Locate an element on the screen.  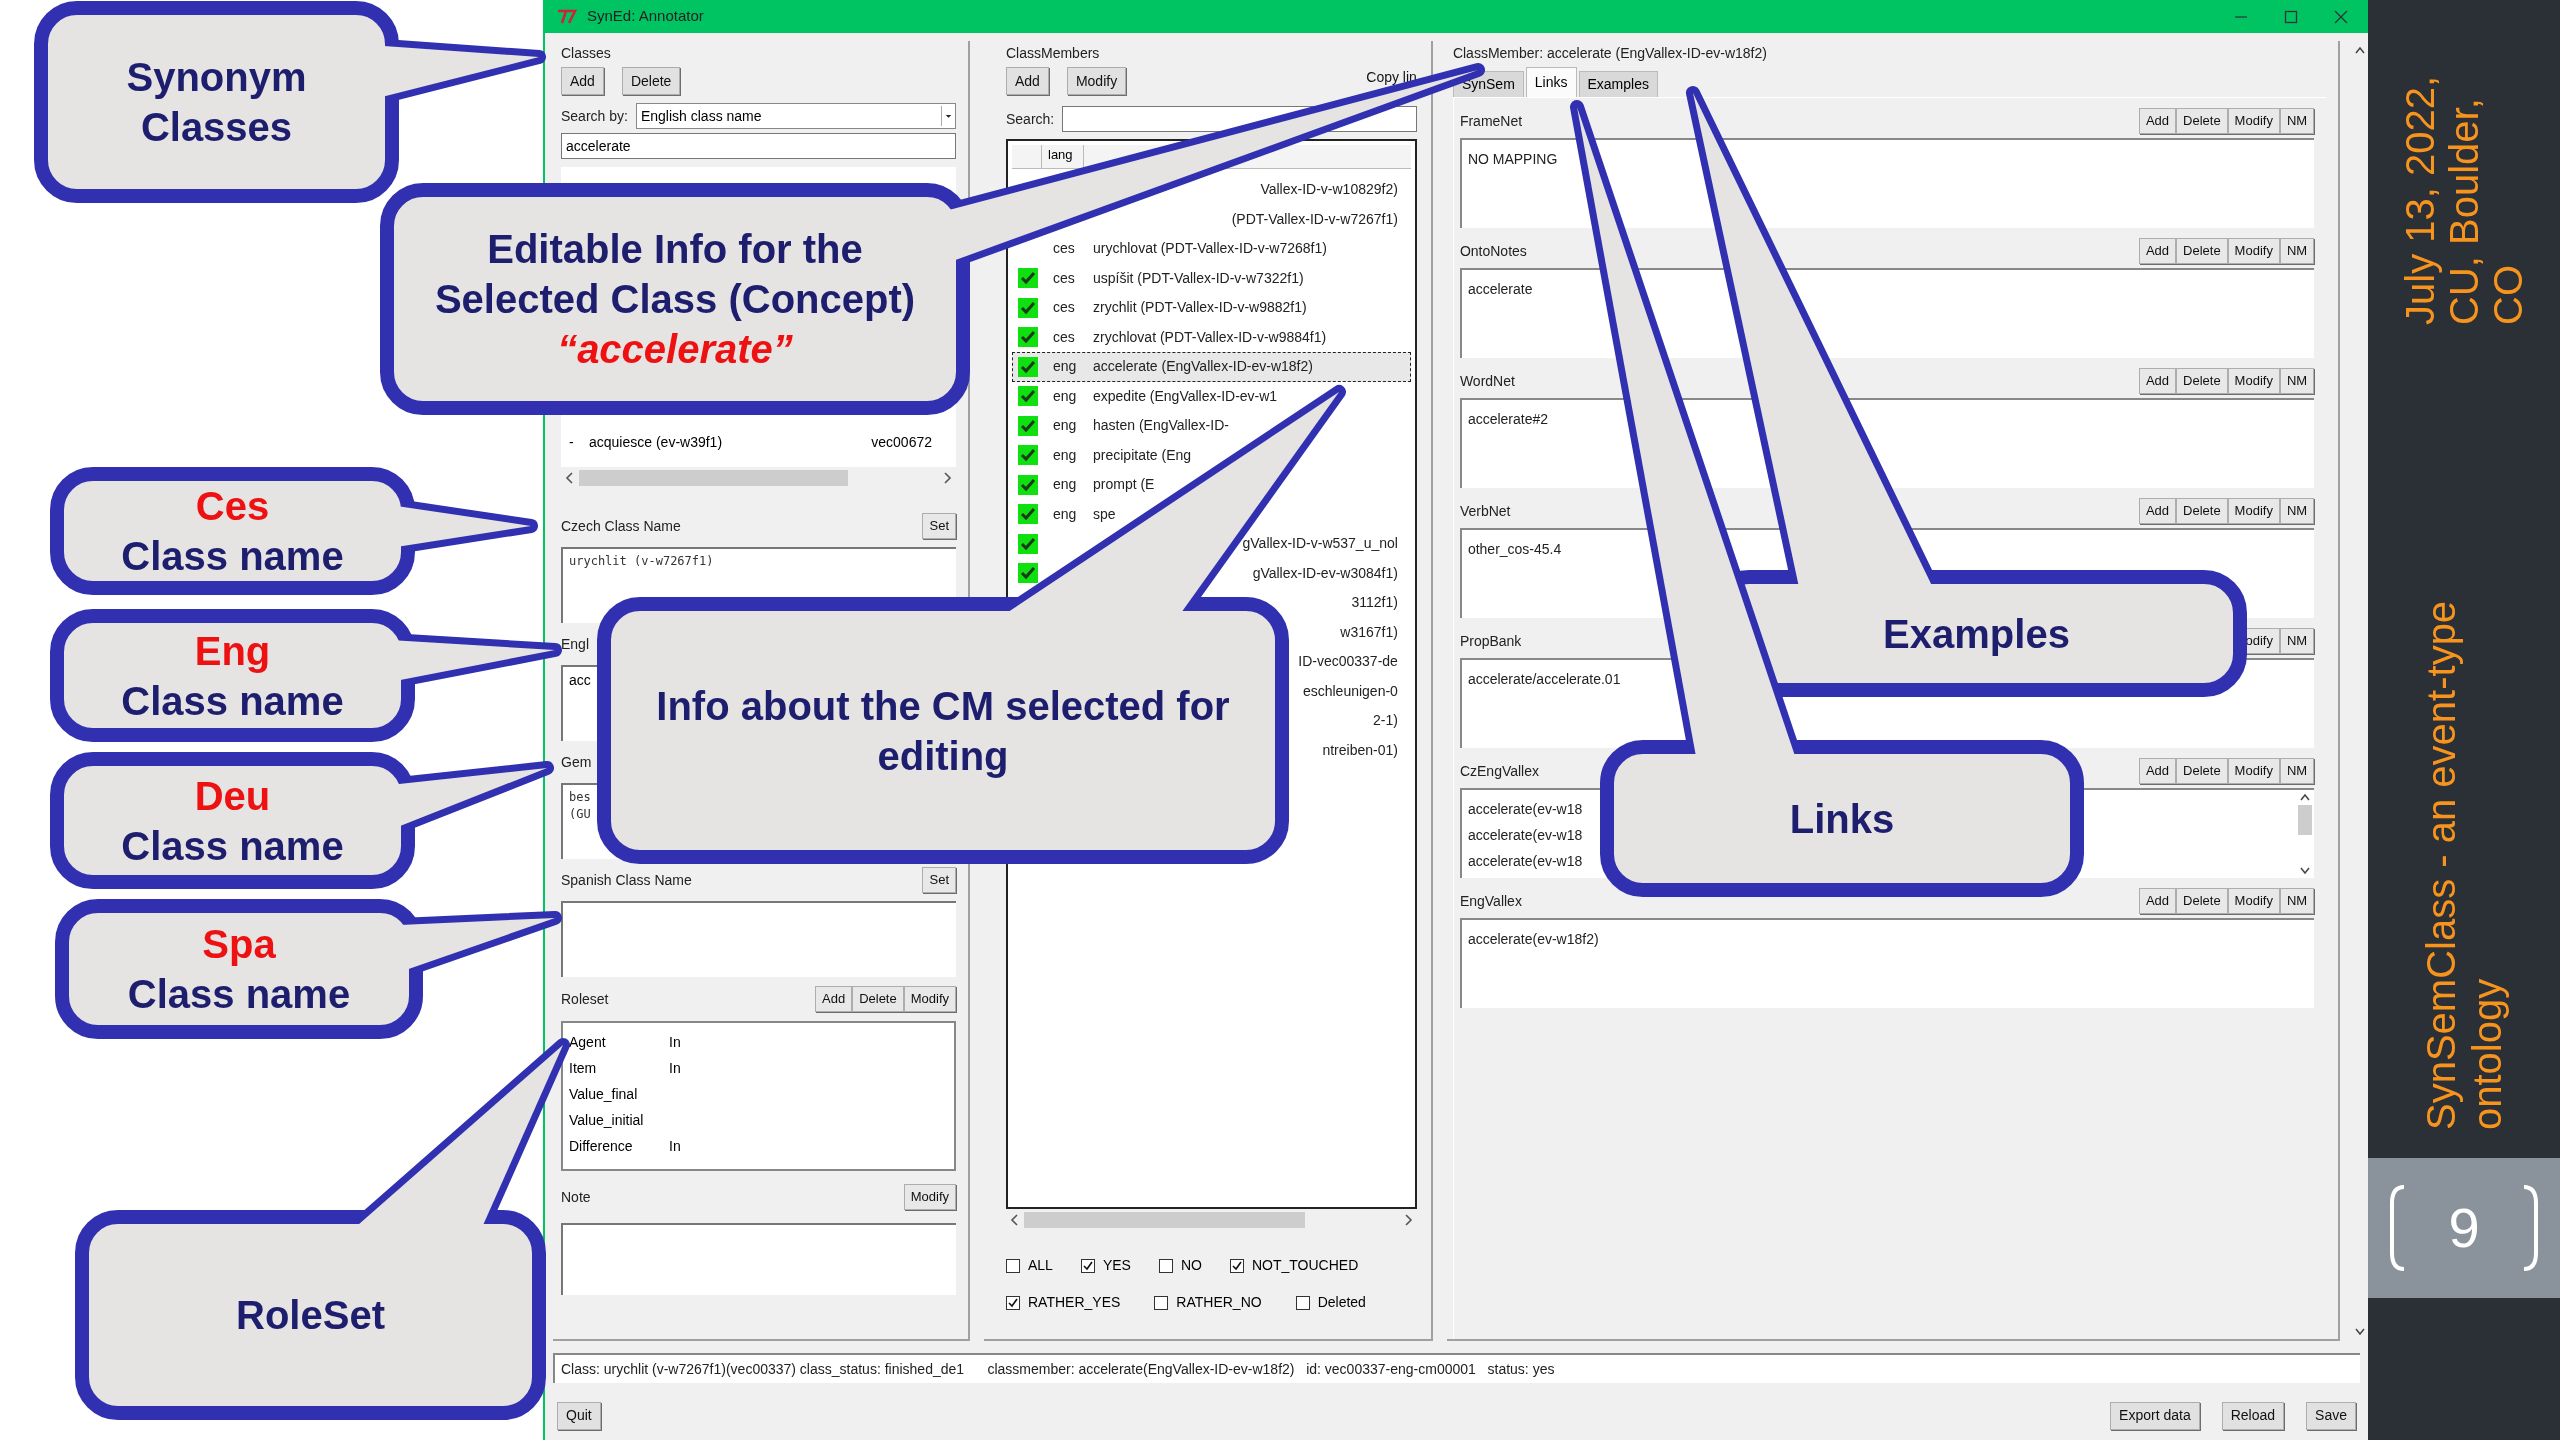
checkbox-label: Deleted is located at coordinates (1341, 1302).